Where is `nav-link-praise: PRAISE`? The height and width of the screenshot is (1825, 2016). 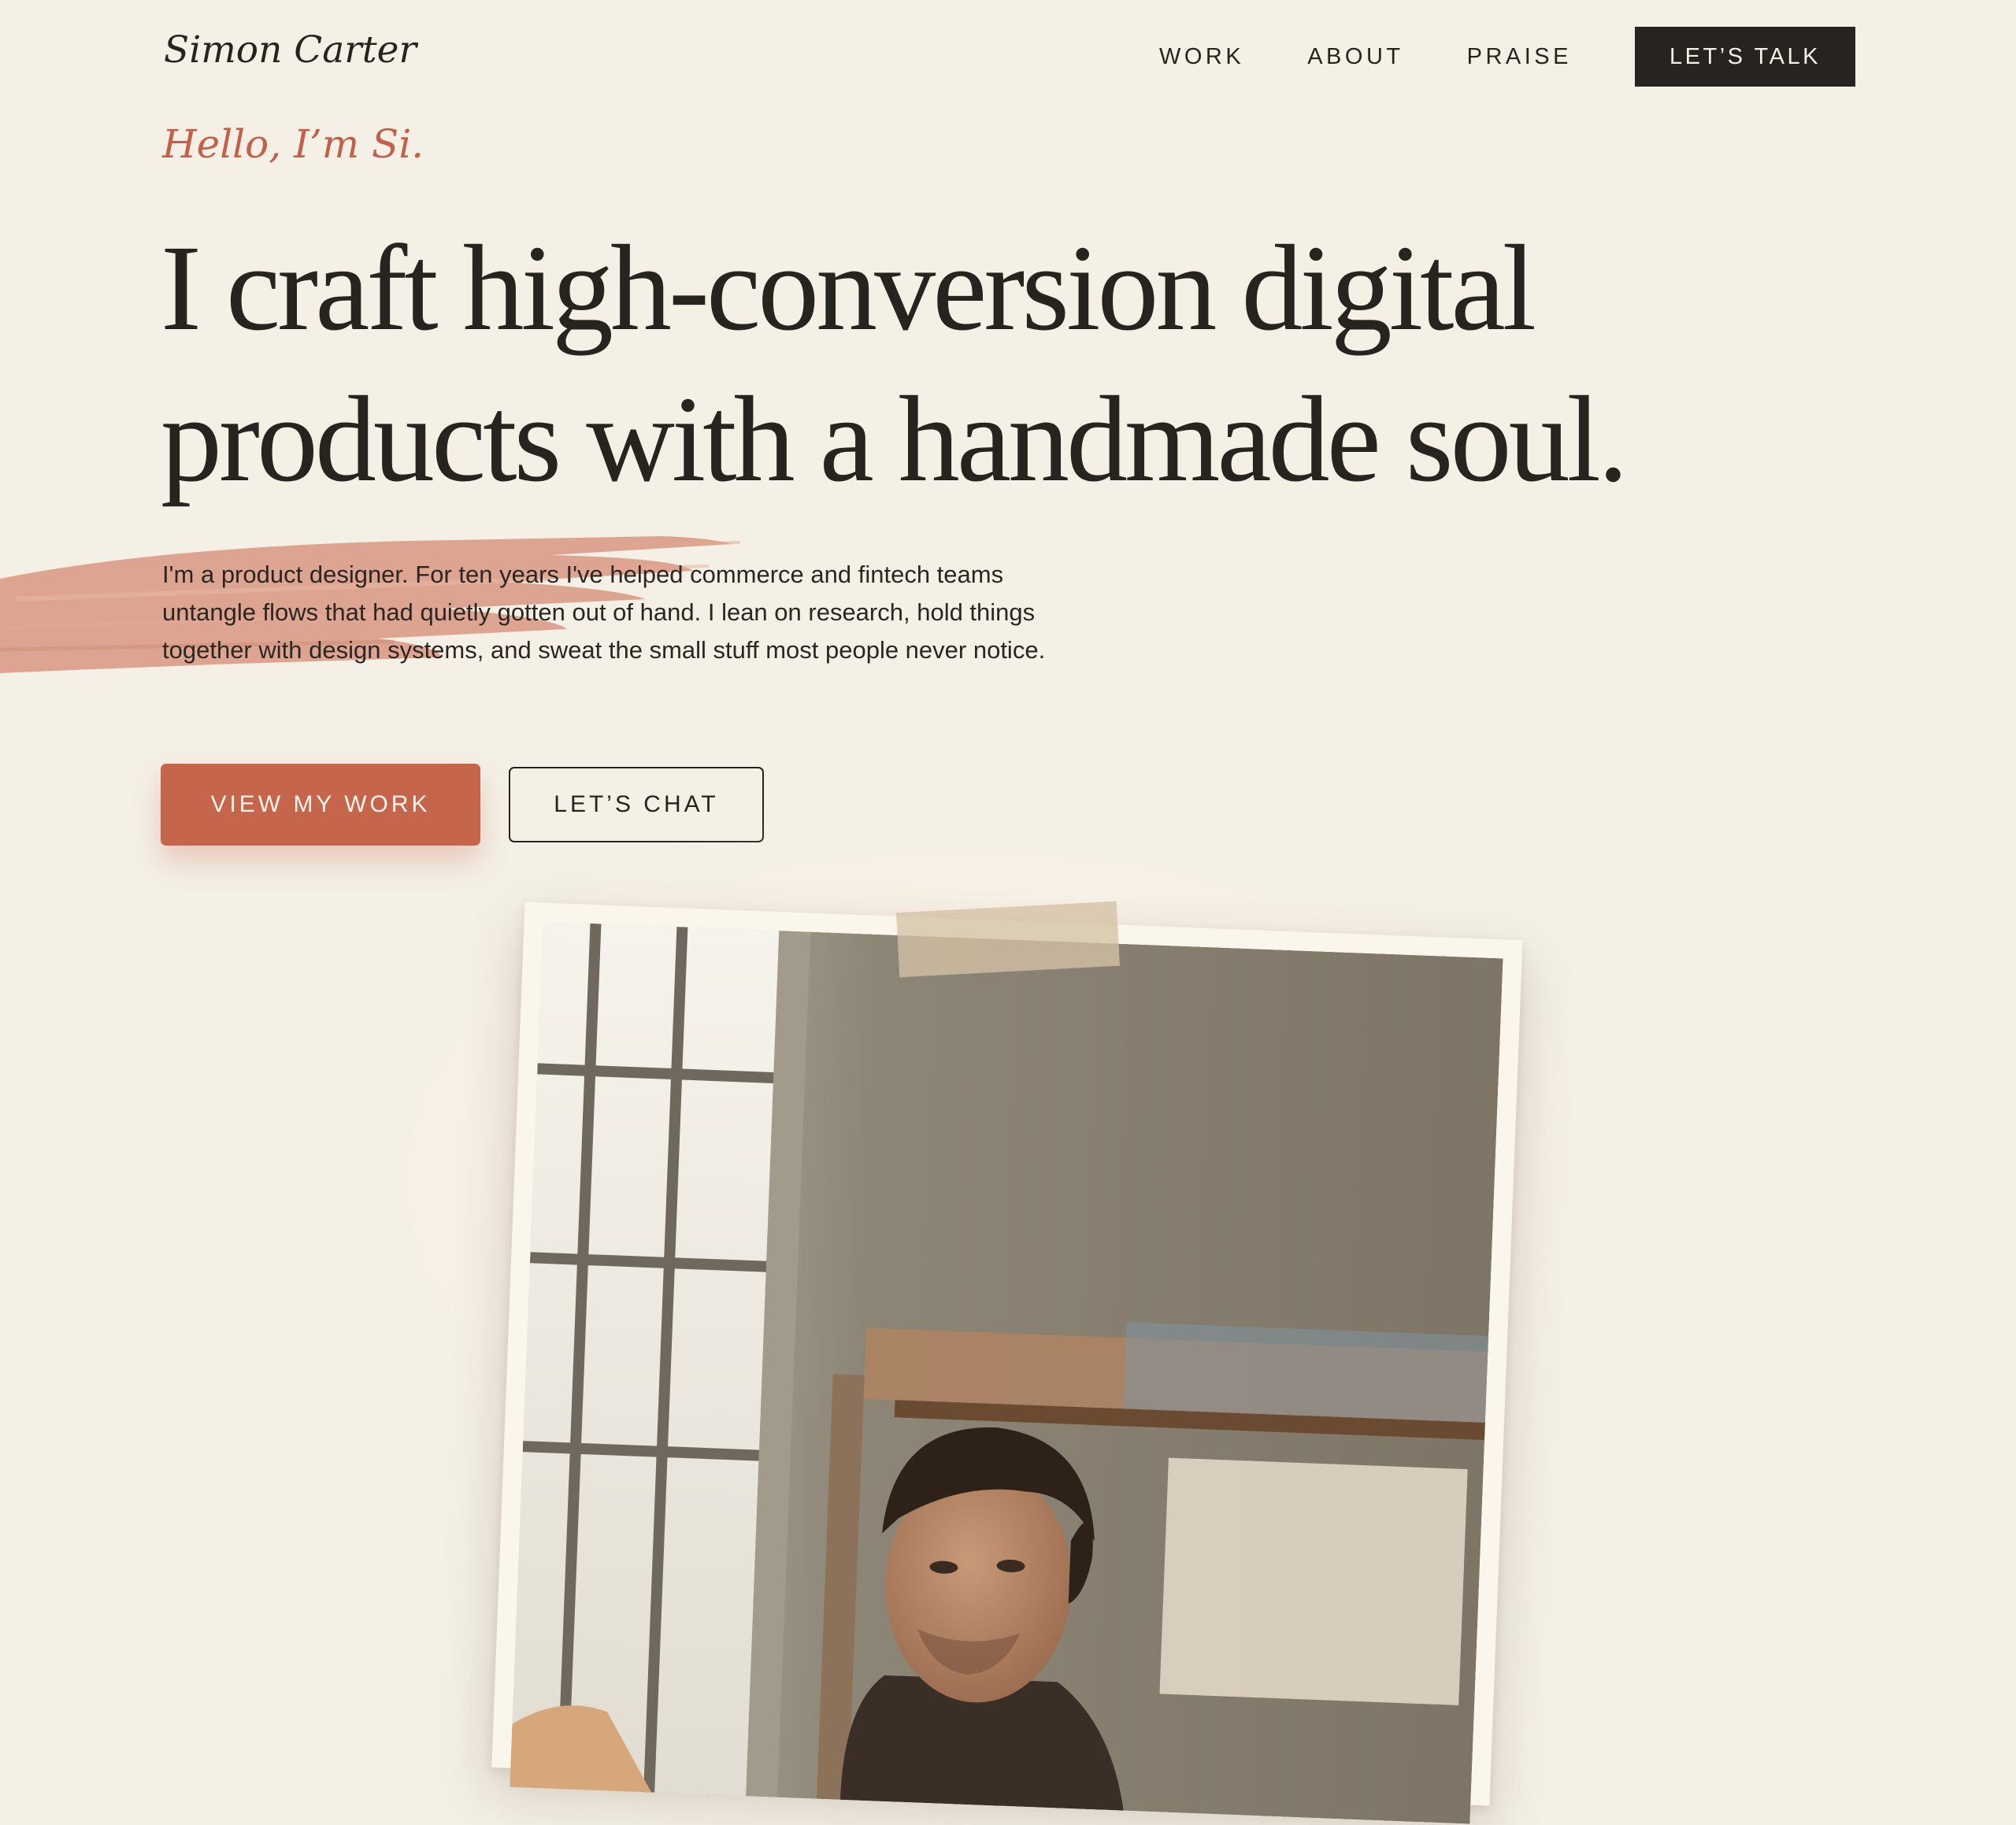 nav-link-praise: PRAISE is located at coordinates (1519, 57).